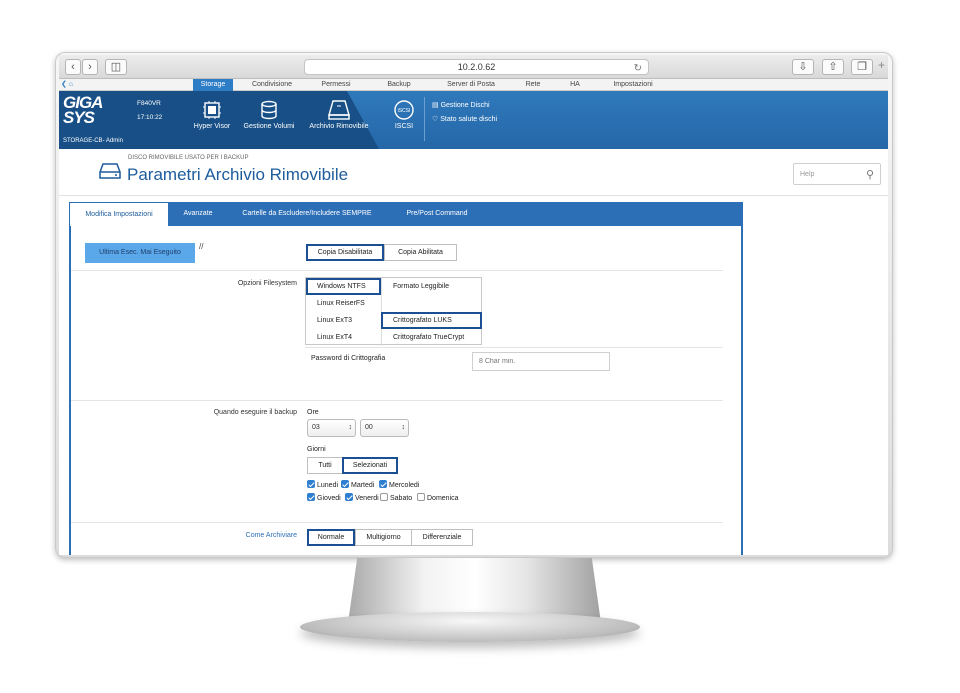 The width and height of the screenshot is (960, 693). Describe the element at coordinates (862, 67) in the screenshot. I see `tabs-icon: ❐` at that location.